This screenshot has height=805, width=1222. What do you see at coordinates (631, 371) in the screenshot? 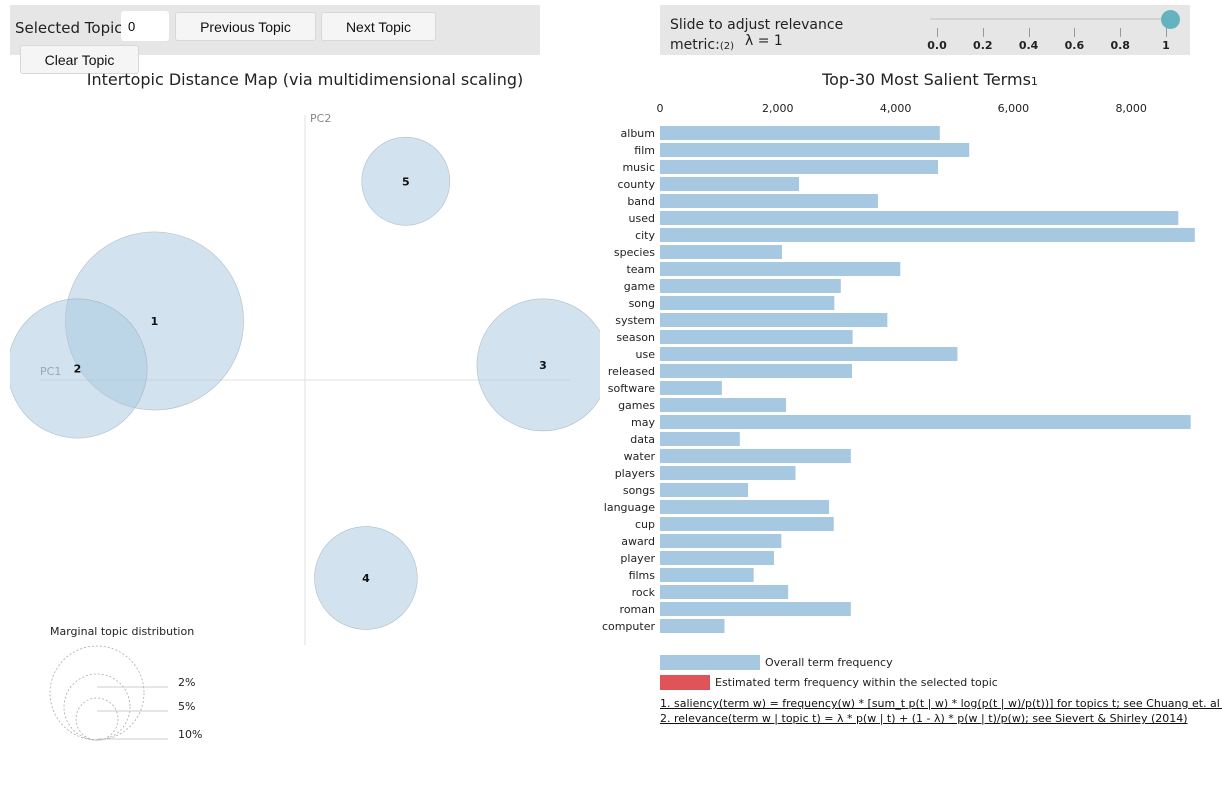
I see `term-label-released: released` at bounding box center [631, 371].